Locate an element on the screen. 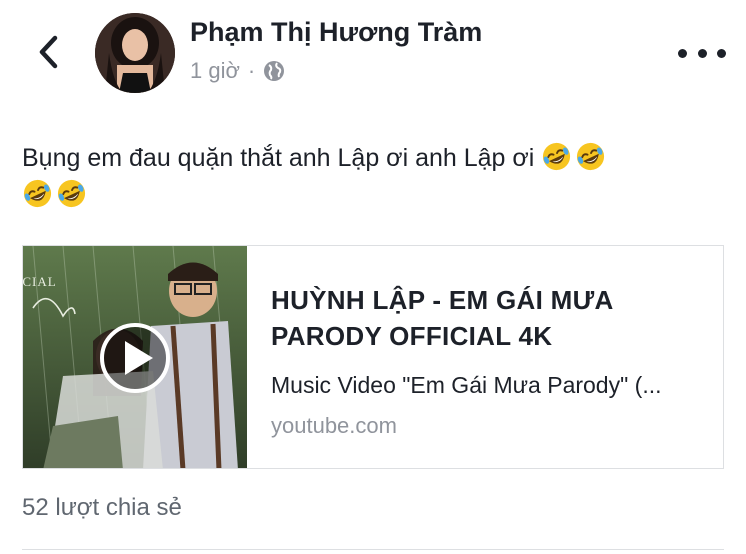  post-timestamp: 1 giờ is located at coordinates (215, 71).